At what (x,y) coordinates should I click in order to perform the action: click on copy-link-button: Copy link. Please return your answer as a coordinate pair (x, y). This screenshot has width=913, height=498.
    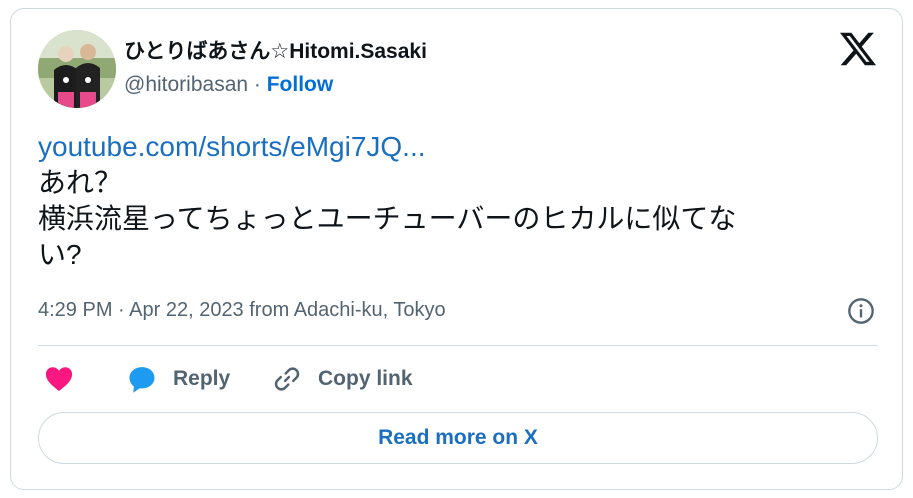
    Looking at the image, I should click on (342, 379).